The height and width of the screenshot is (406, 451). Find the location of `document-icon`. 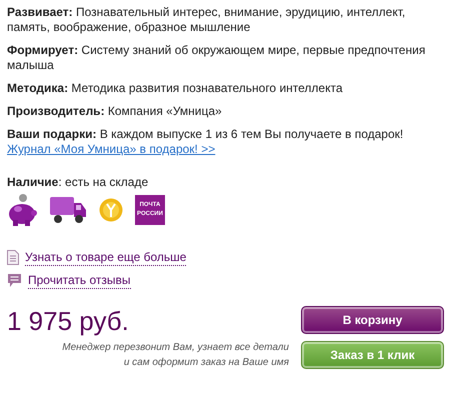

document-icon is located at coordinates (13, 257).